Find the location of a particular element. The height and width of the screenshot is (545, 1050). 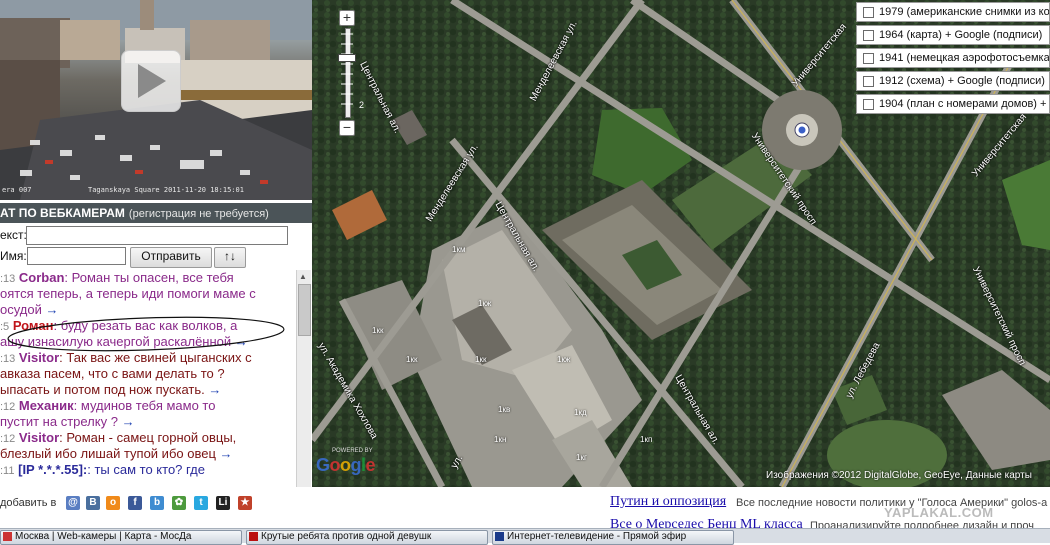

livejournal-icon: ✿ is located at coordinates (179, 503).